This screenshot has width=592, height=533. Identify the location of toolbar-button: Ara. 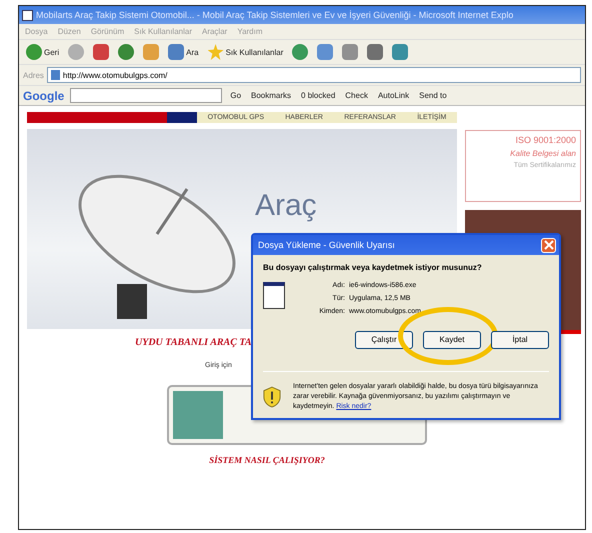
(183, 52).